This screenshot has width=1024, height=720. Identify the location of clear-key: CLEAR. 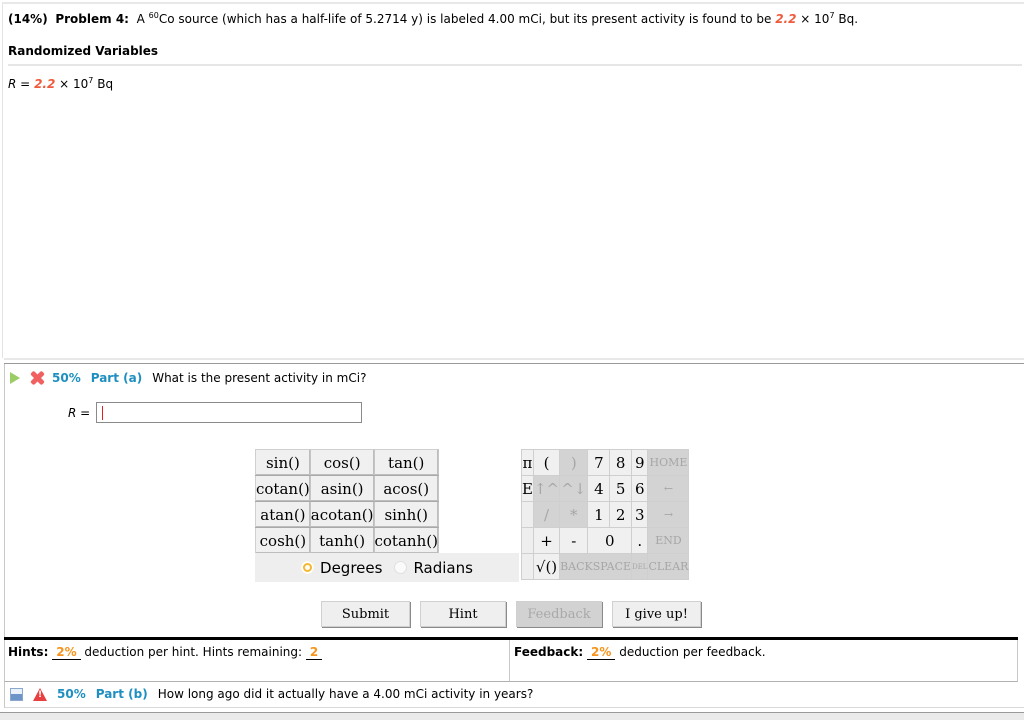
(668, 566).